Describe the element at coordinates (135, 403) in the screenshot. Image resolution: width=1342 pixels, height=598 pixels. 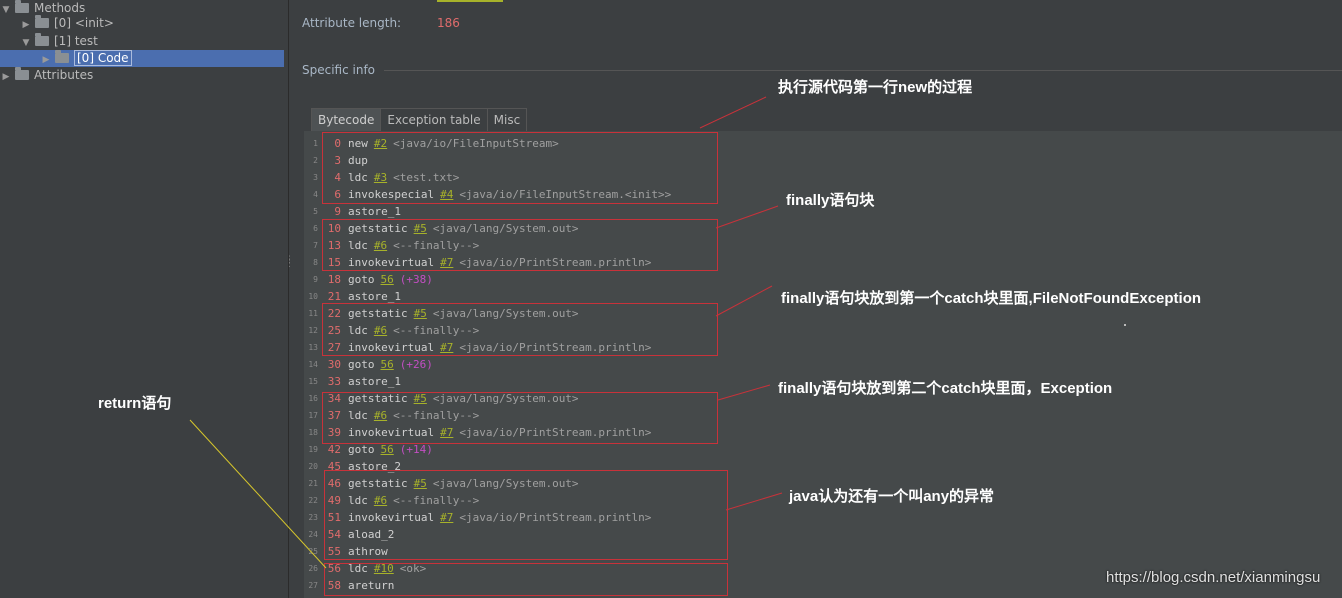
I see `annotation-return: return语句` at that location.